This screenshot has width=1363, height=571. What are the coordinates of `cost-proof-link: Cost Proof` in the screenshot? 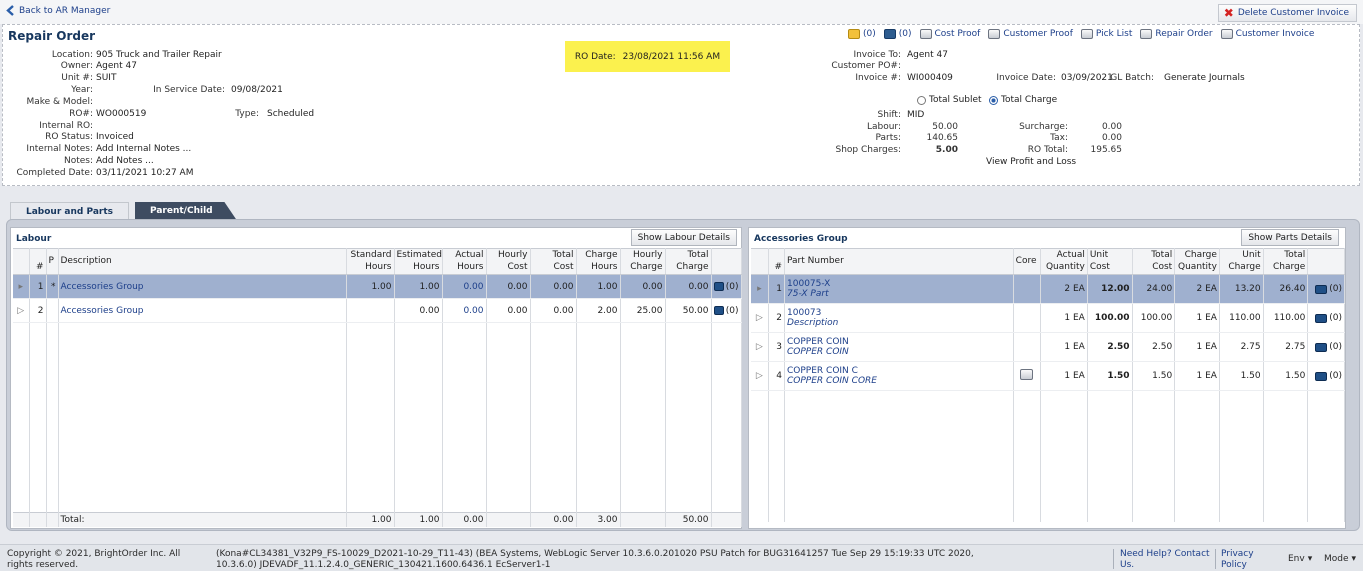 It's located at (949, 34).